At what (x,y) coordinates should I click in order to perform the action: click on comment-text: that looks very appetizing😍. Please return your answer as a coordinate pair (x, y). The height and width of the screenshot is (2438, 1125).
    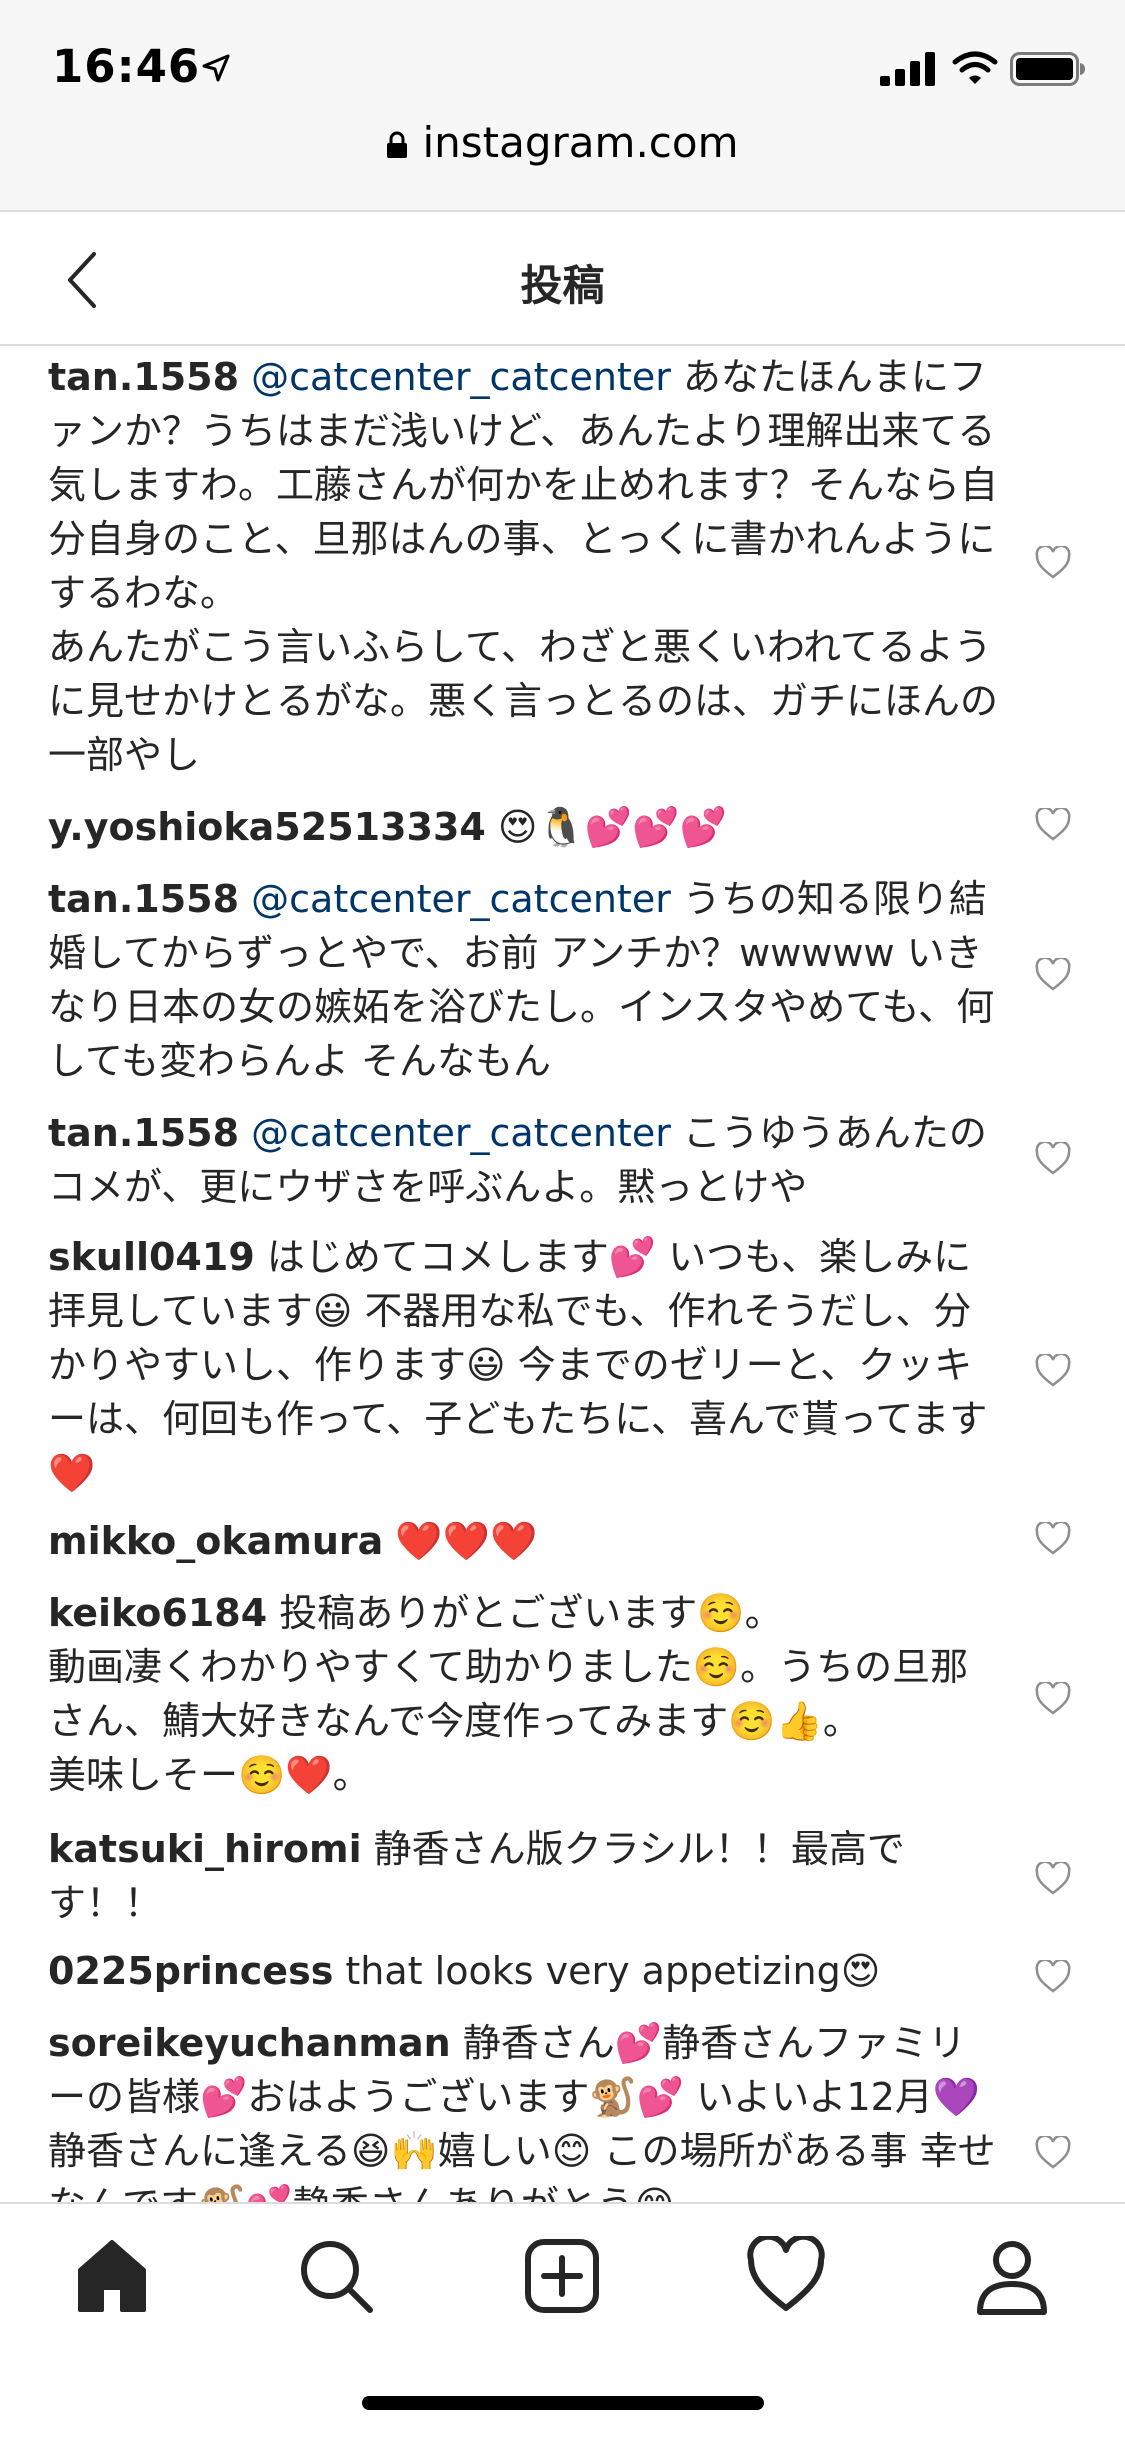
    Looking at the image, I should click on (607, 1971).